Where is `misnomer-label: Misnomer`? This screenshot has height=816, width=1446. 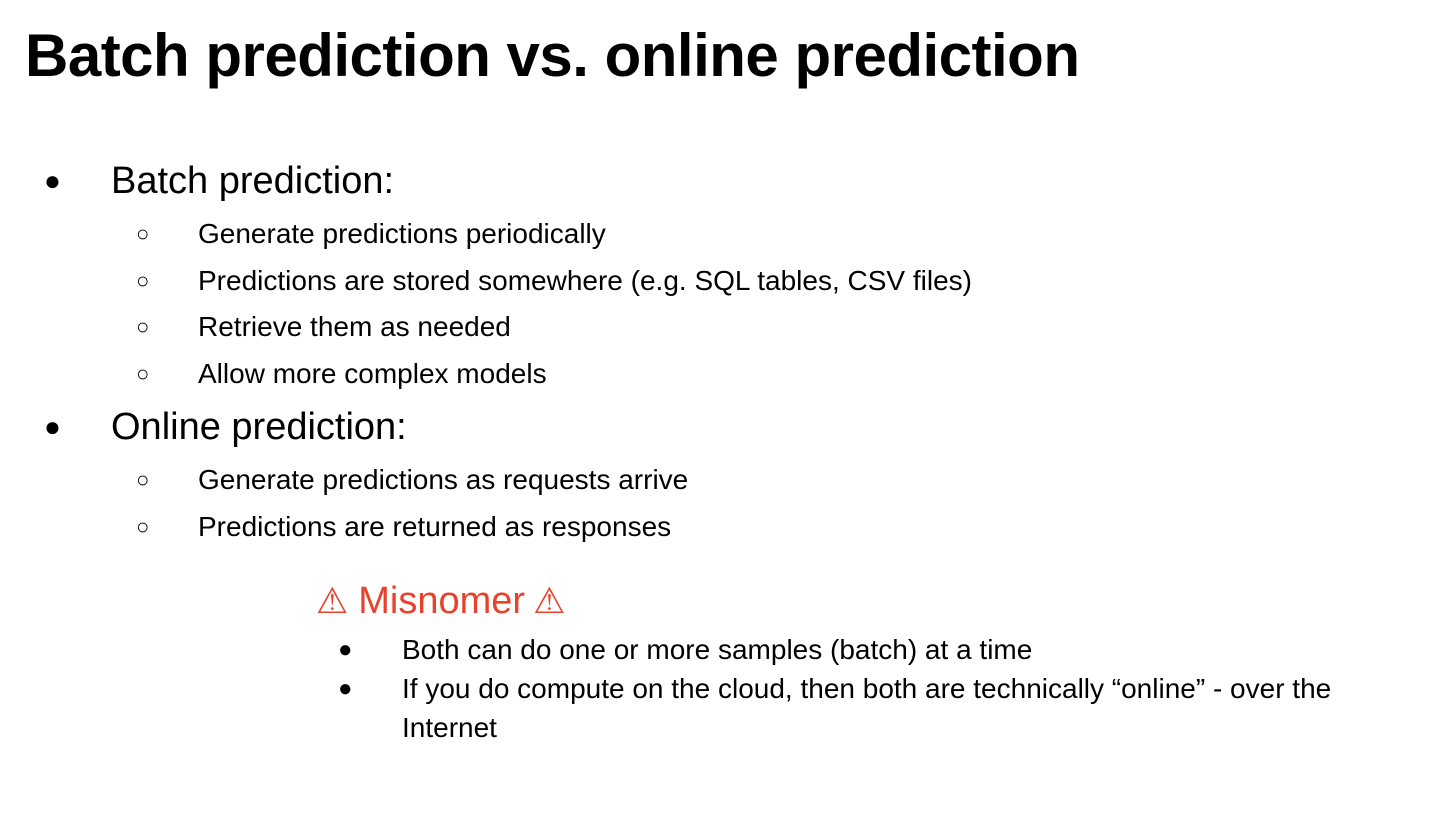
misnomer-label: Misnomer is located at coordinates (442, 601).